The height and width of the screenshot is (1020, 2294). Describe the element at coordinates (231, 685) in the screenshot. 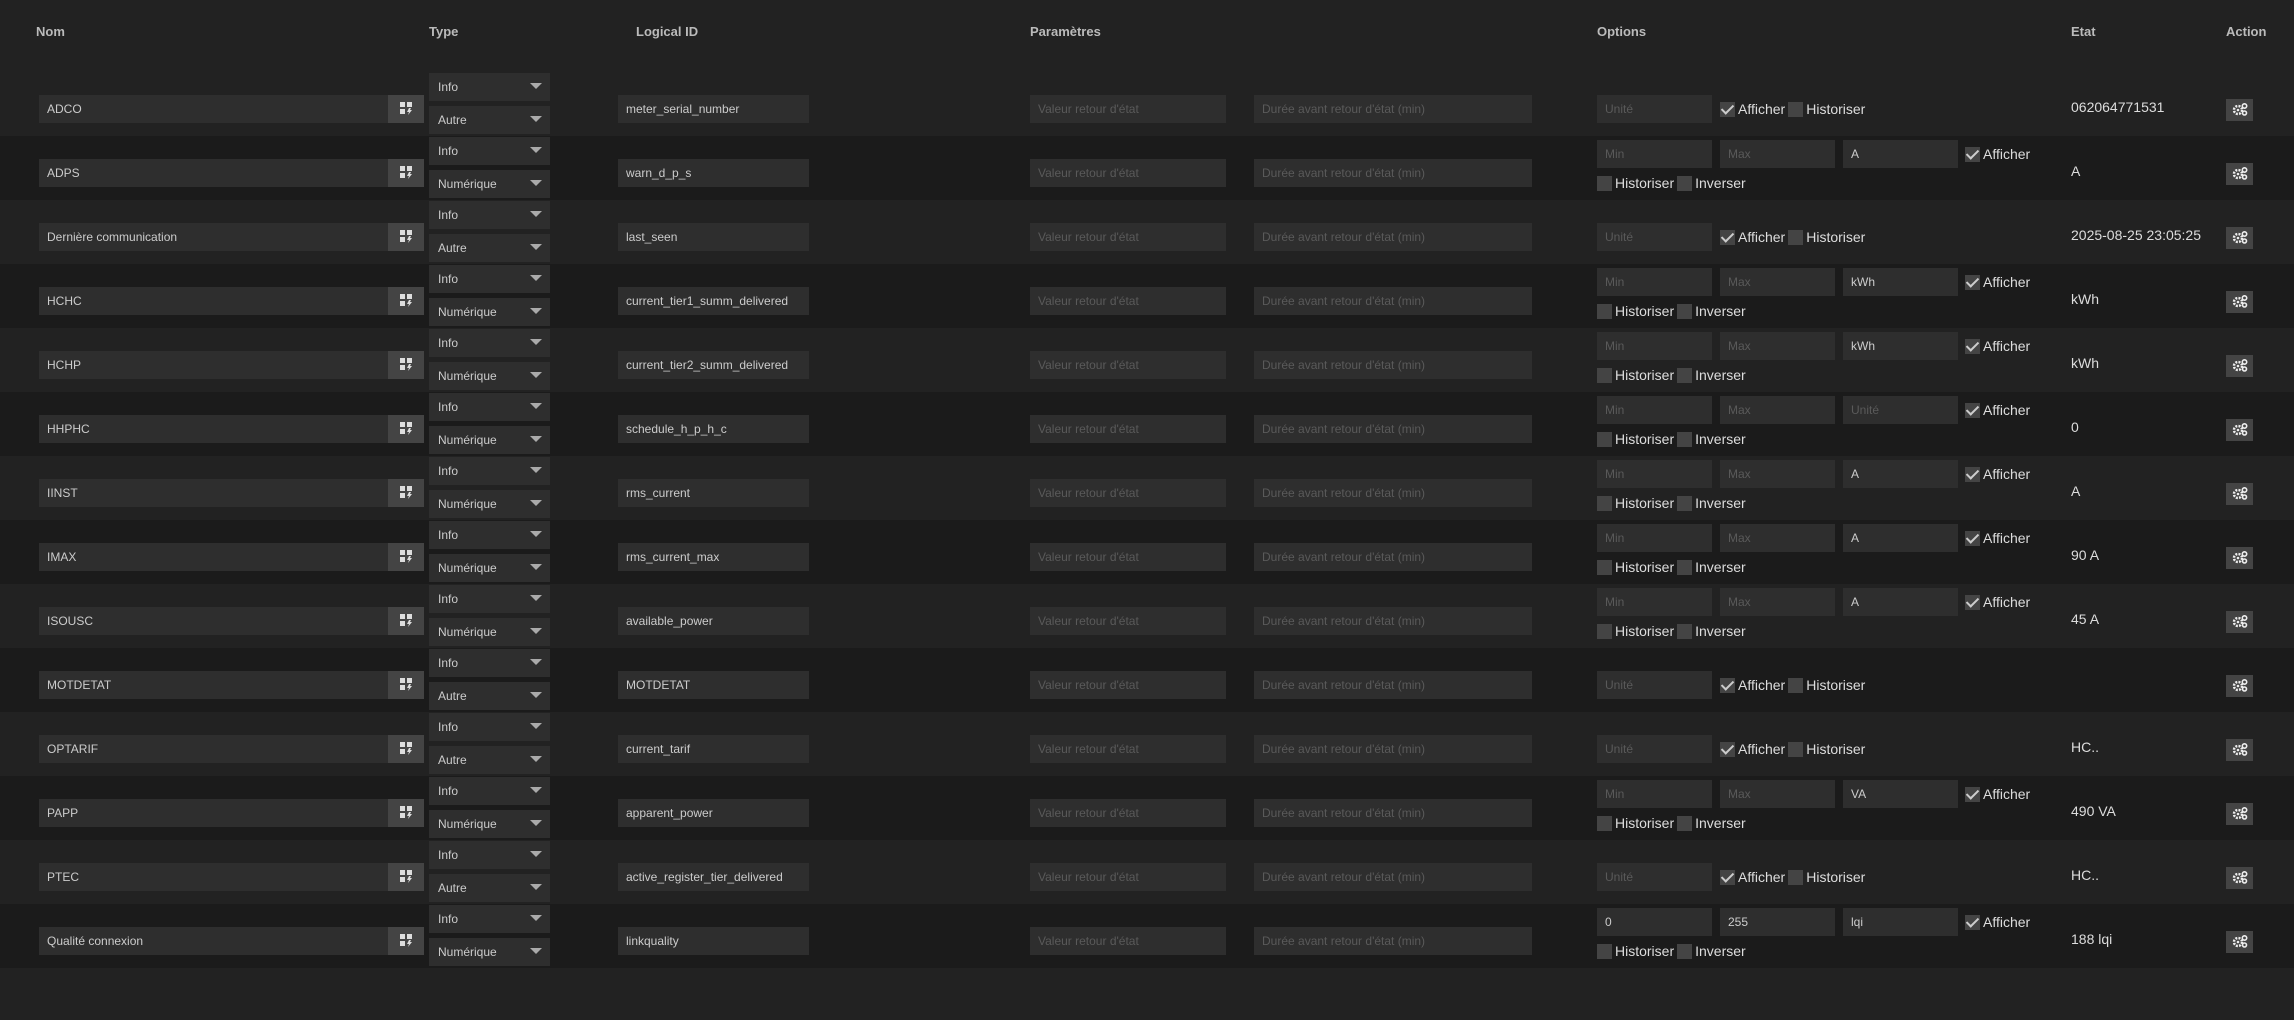

I see `name-input: MOTDETAT` at that location.